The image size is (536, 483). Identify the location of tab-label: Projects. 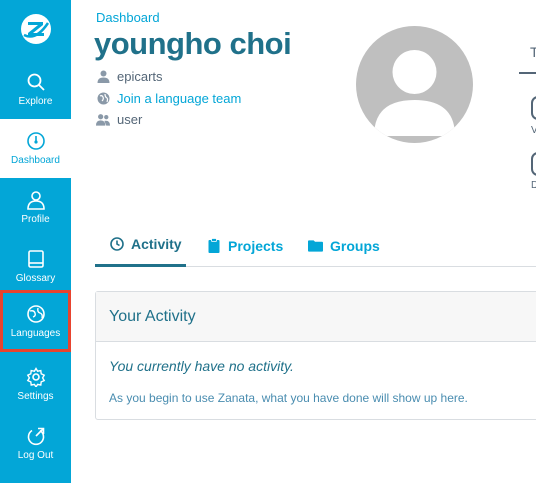
(256, 245).